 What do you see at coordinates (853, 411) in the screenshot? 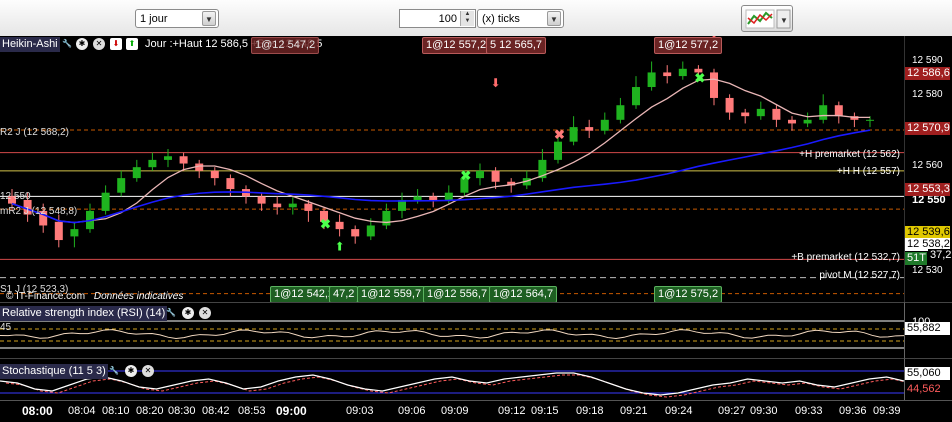
I see `time-axis-label: 09:36` at bounding box center [853, 411].